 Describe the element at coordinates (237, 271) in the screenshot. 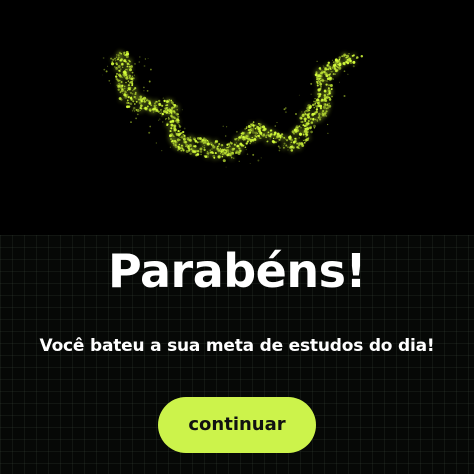

I see `page-title: Parabéns!` at that location.